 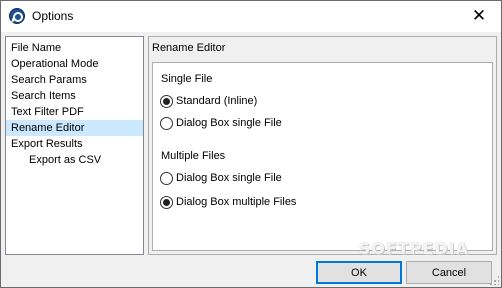 I want to click on radio-multi-dialog-box-single-file: Dialog Box single File, so click(x=221, y=178).